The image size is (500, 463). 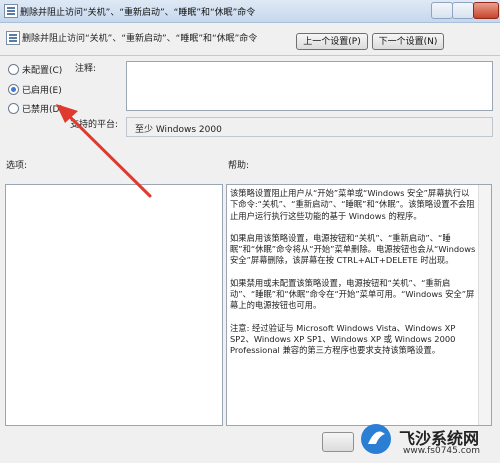 What do you see at coordinates (484, 305) in the screenshot?
I see `help-scrollbar` at bounding box center [484, 305].